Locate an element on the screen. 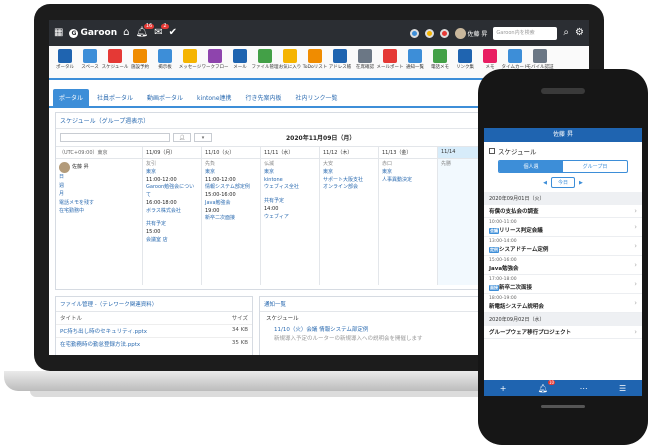 This screenshot has width=650, height=445. file-panel-title: ファイル管理 -（テレワーク関連資料） is located at coordinates (154, 304).